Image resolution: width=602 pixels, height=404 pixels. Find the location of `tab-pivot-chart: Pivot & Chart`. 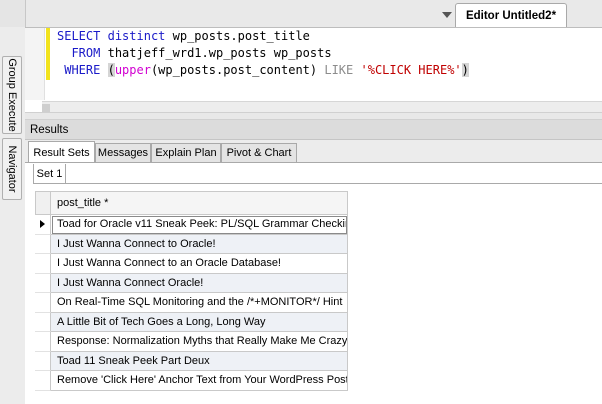

tab-pivot-chart: Pivot & Chart is located at coordinates (259, 152).